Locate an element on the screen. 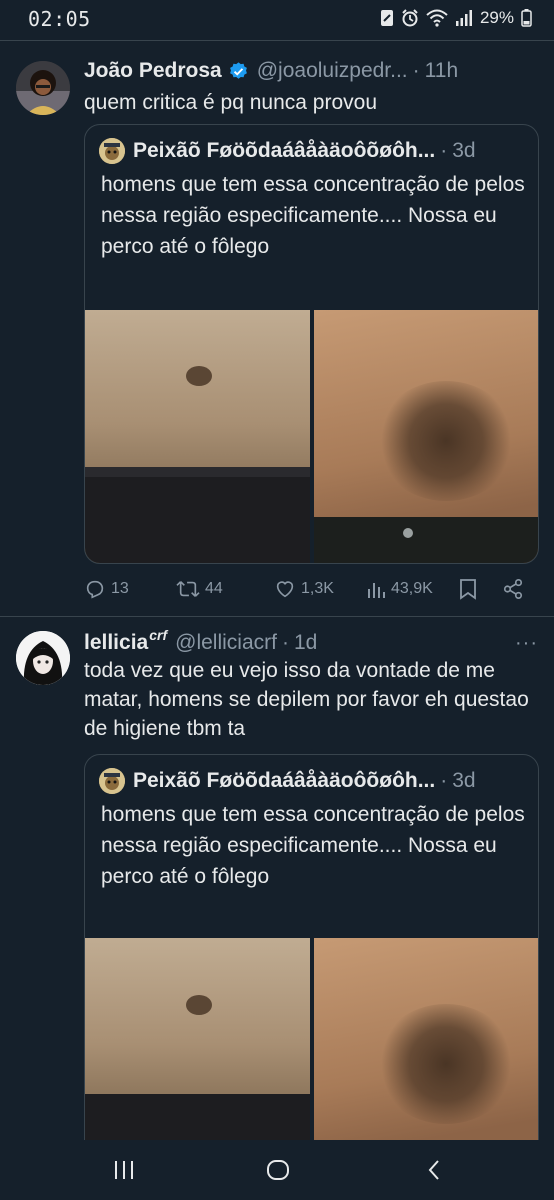 The width and height of the screenshot is (554, 1200). bookmark-button is located at coordinates (468, 589).